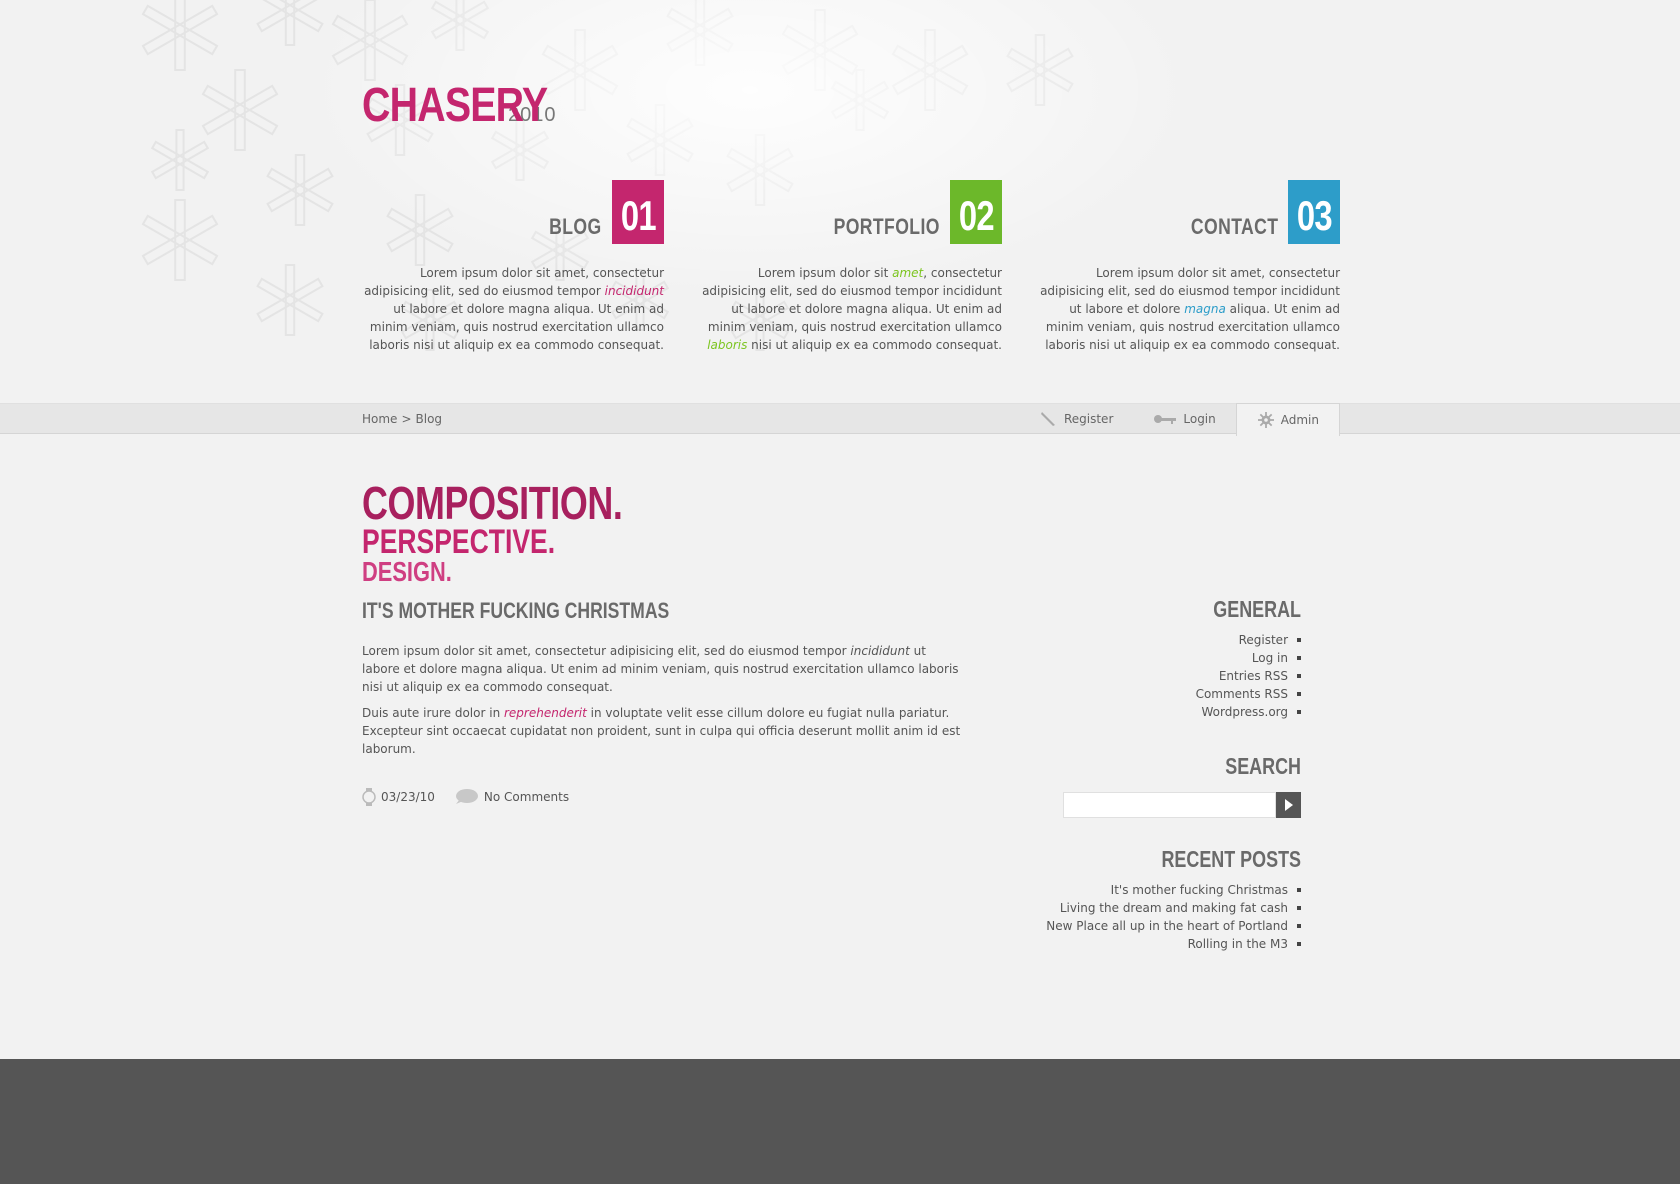  I want to click on breadcrumb-current: Blog, so click(429, 419).